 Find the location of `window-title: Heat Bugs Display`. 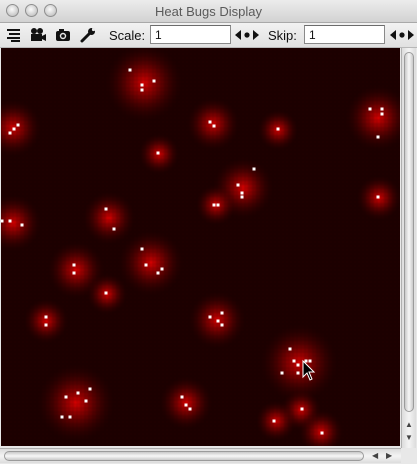

window-title: Heat Bugs Display is located at coordinates (208, 11).